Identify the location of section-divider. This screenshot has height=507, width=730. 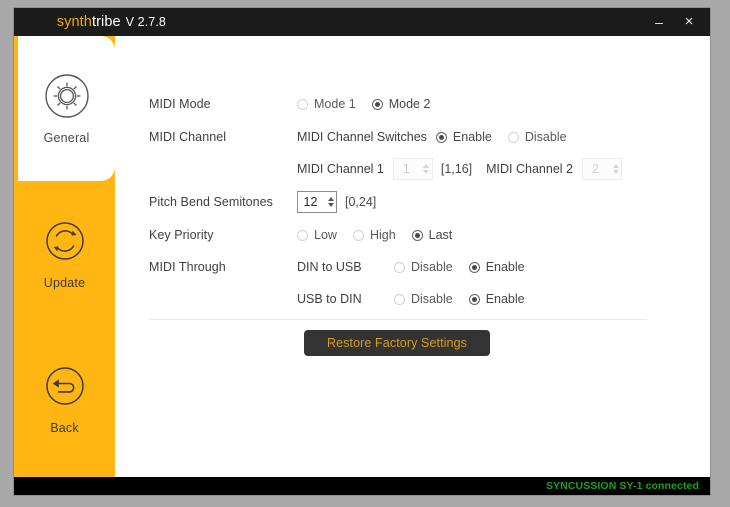
(398, 319).